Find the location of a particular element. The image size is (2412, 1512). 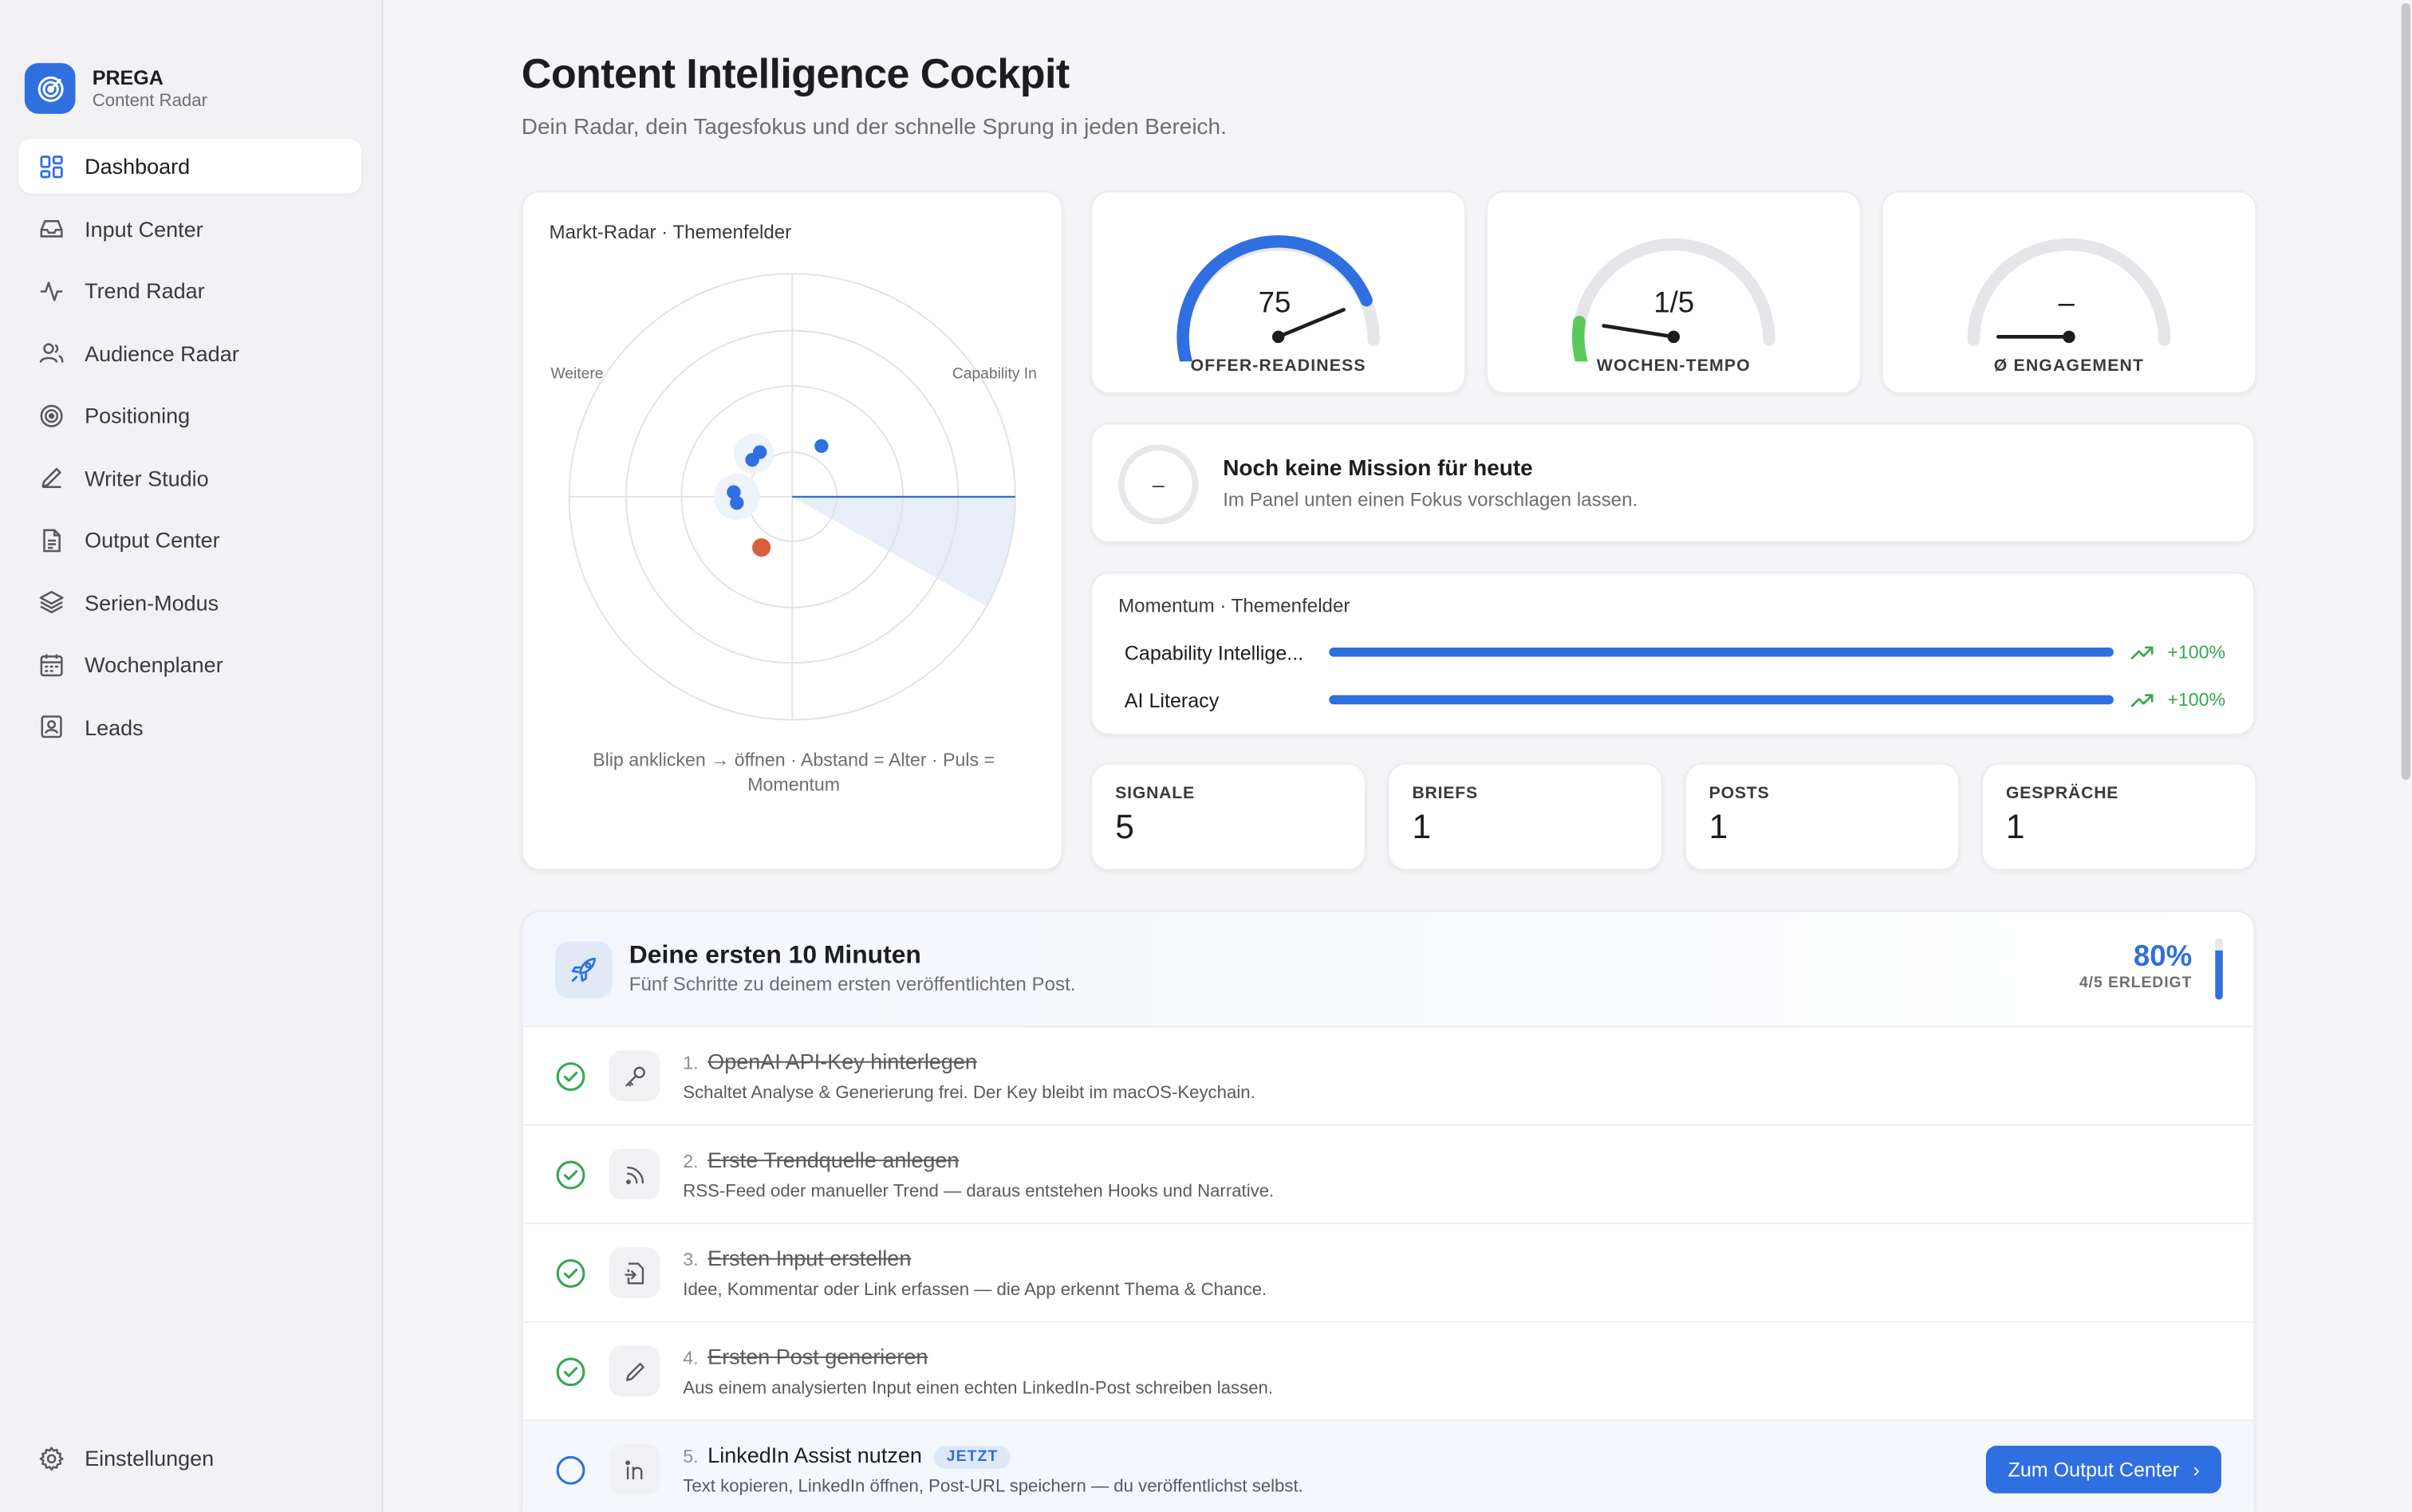

gauge-wochen-tempo: 1/5 WOCHEN-TEMPO is located at coordinates (1674, 292).